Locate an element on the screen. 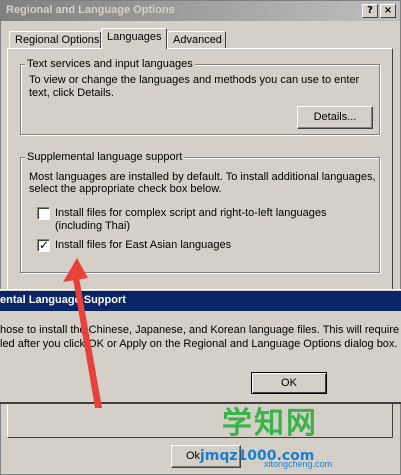 This screenshot has height=475, width=401. watermark-logo-text: 学知网 is located at coordinates (270, 423).